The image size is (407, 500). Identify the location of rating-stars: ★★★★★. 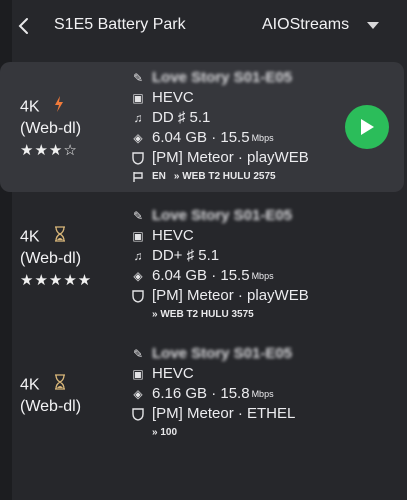
(56, 280).